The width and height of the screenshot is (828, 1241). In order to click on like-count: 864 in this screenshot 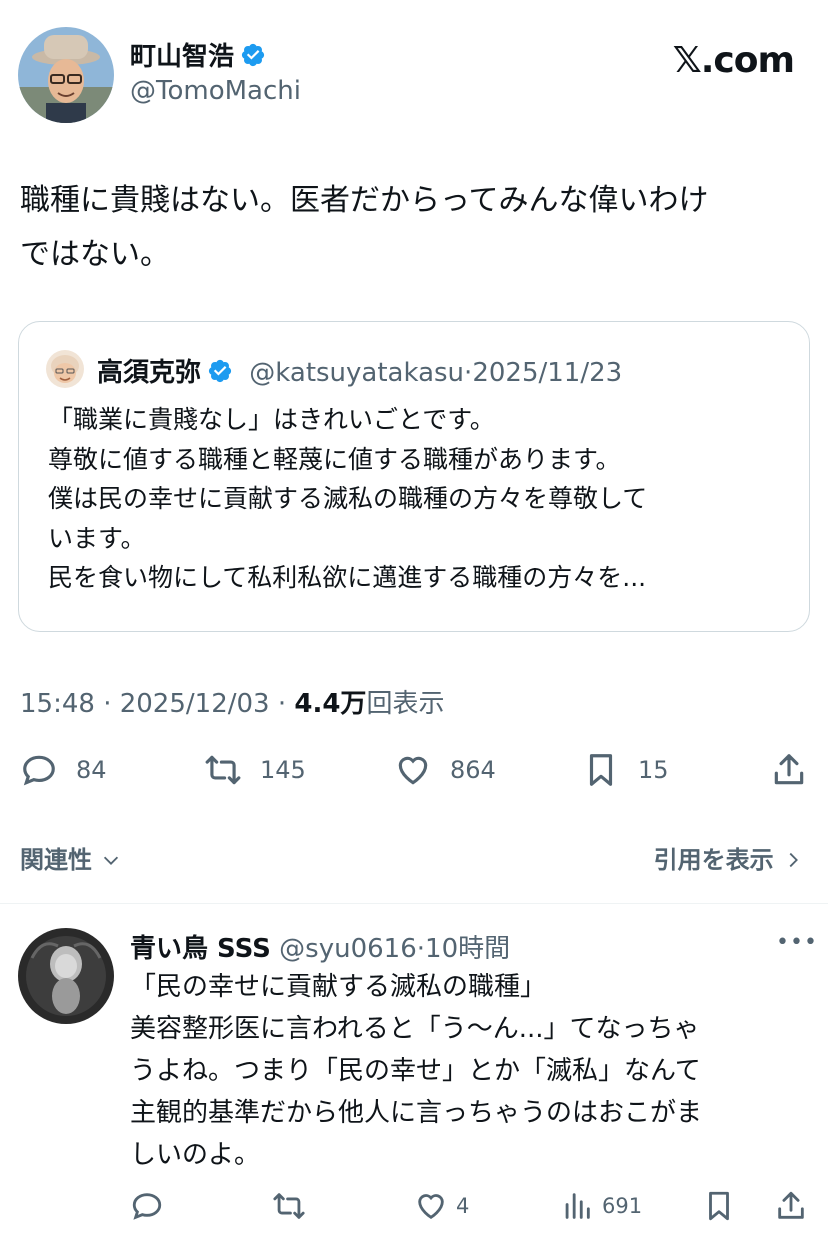, I will do `click(473, 770)`.